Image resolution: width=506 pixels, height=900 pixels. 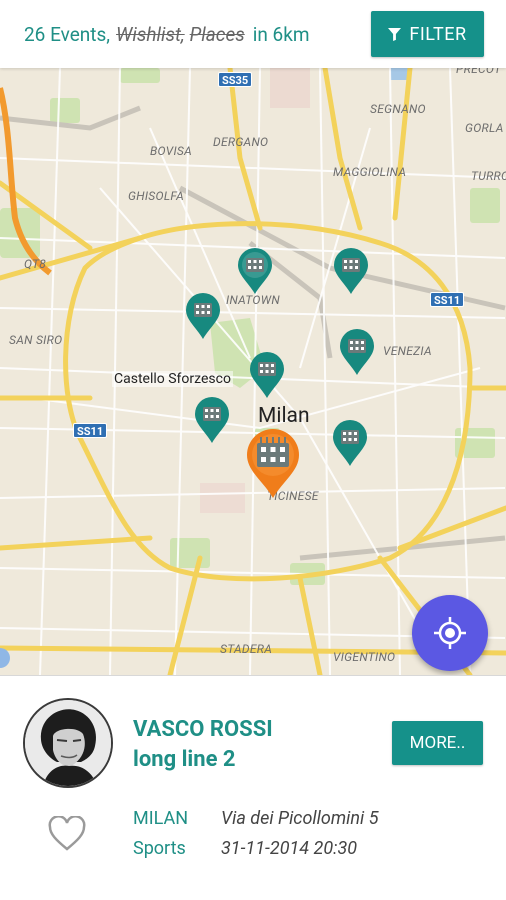 What do you see at coordinates (281, 34) in the screenshot?
I see `range-label: in 6km` at bounding box center [281, 34].